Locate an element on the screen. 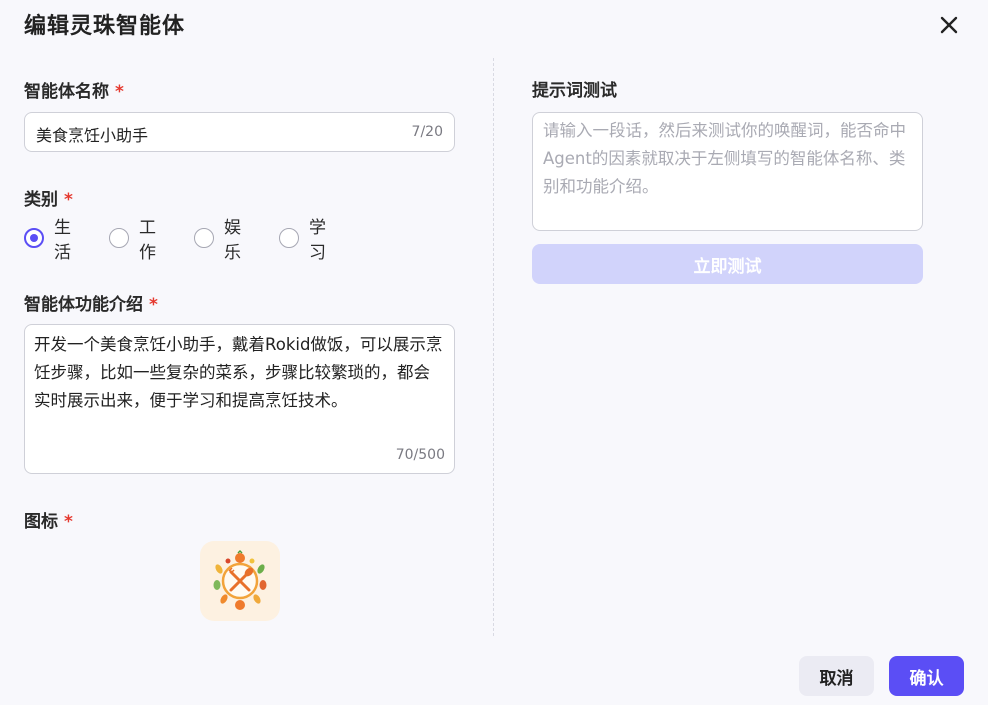 Image resolution: width=988 pixels, height=705 pixels. icon-label-text: 图标 is located at coordinates (41, 522).